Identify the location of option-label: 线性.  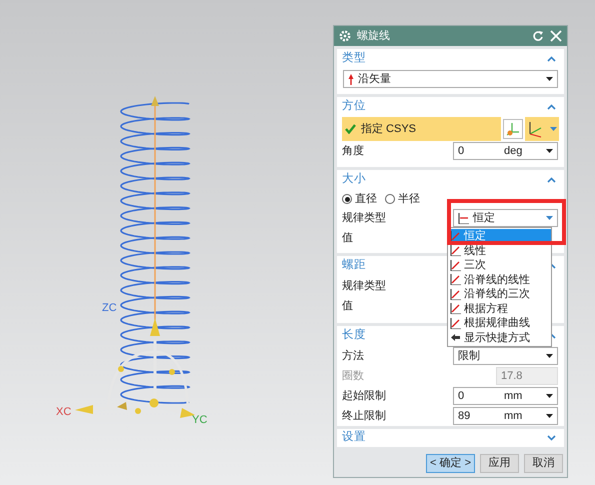
(475, 251).